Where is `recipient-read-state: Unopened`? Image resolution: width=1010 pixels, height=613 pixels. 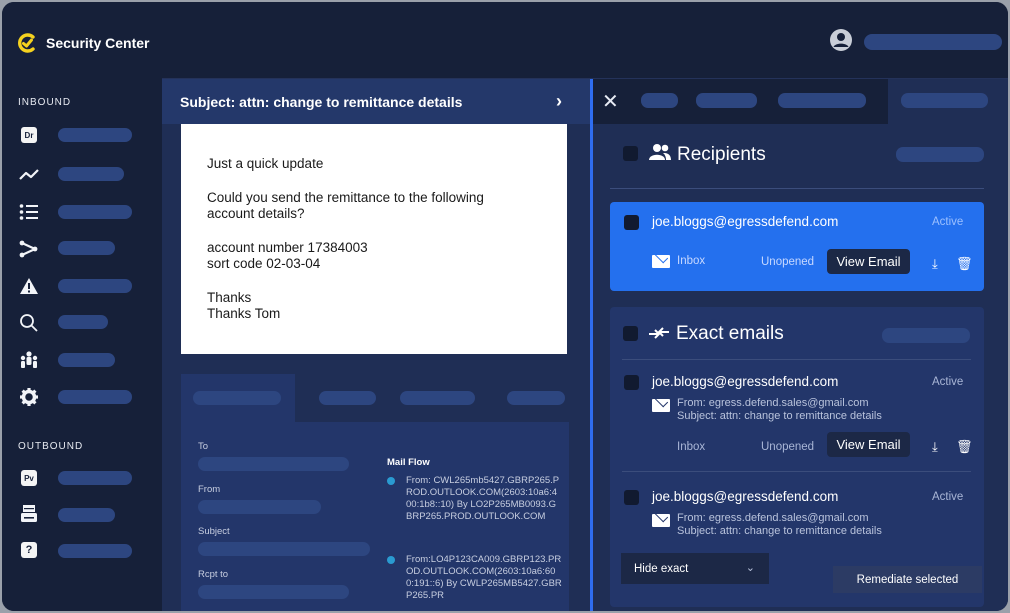
recipient-read-state: Unopened is located at coordinates (788, 262).